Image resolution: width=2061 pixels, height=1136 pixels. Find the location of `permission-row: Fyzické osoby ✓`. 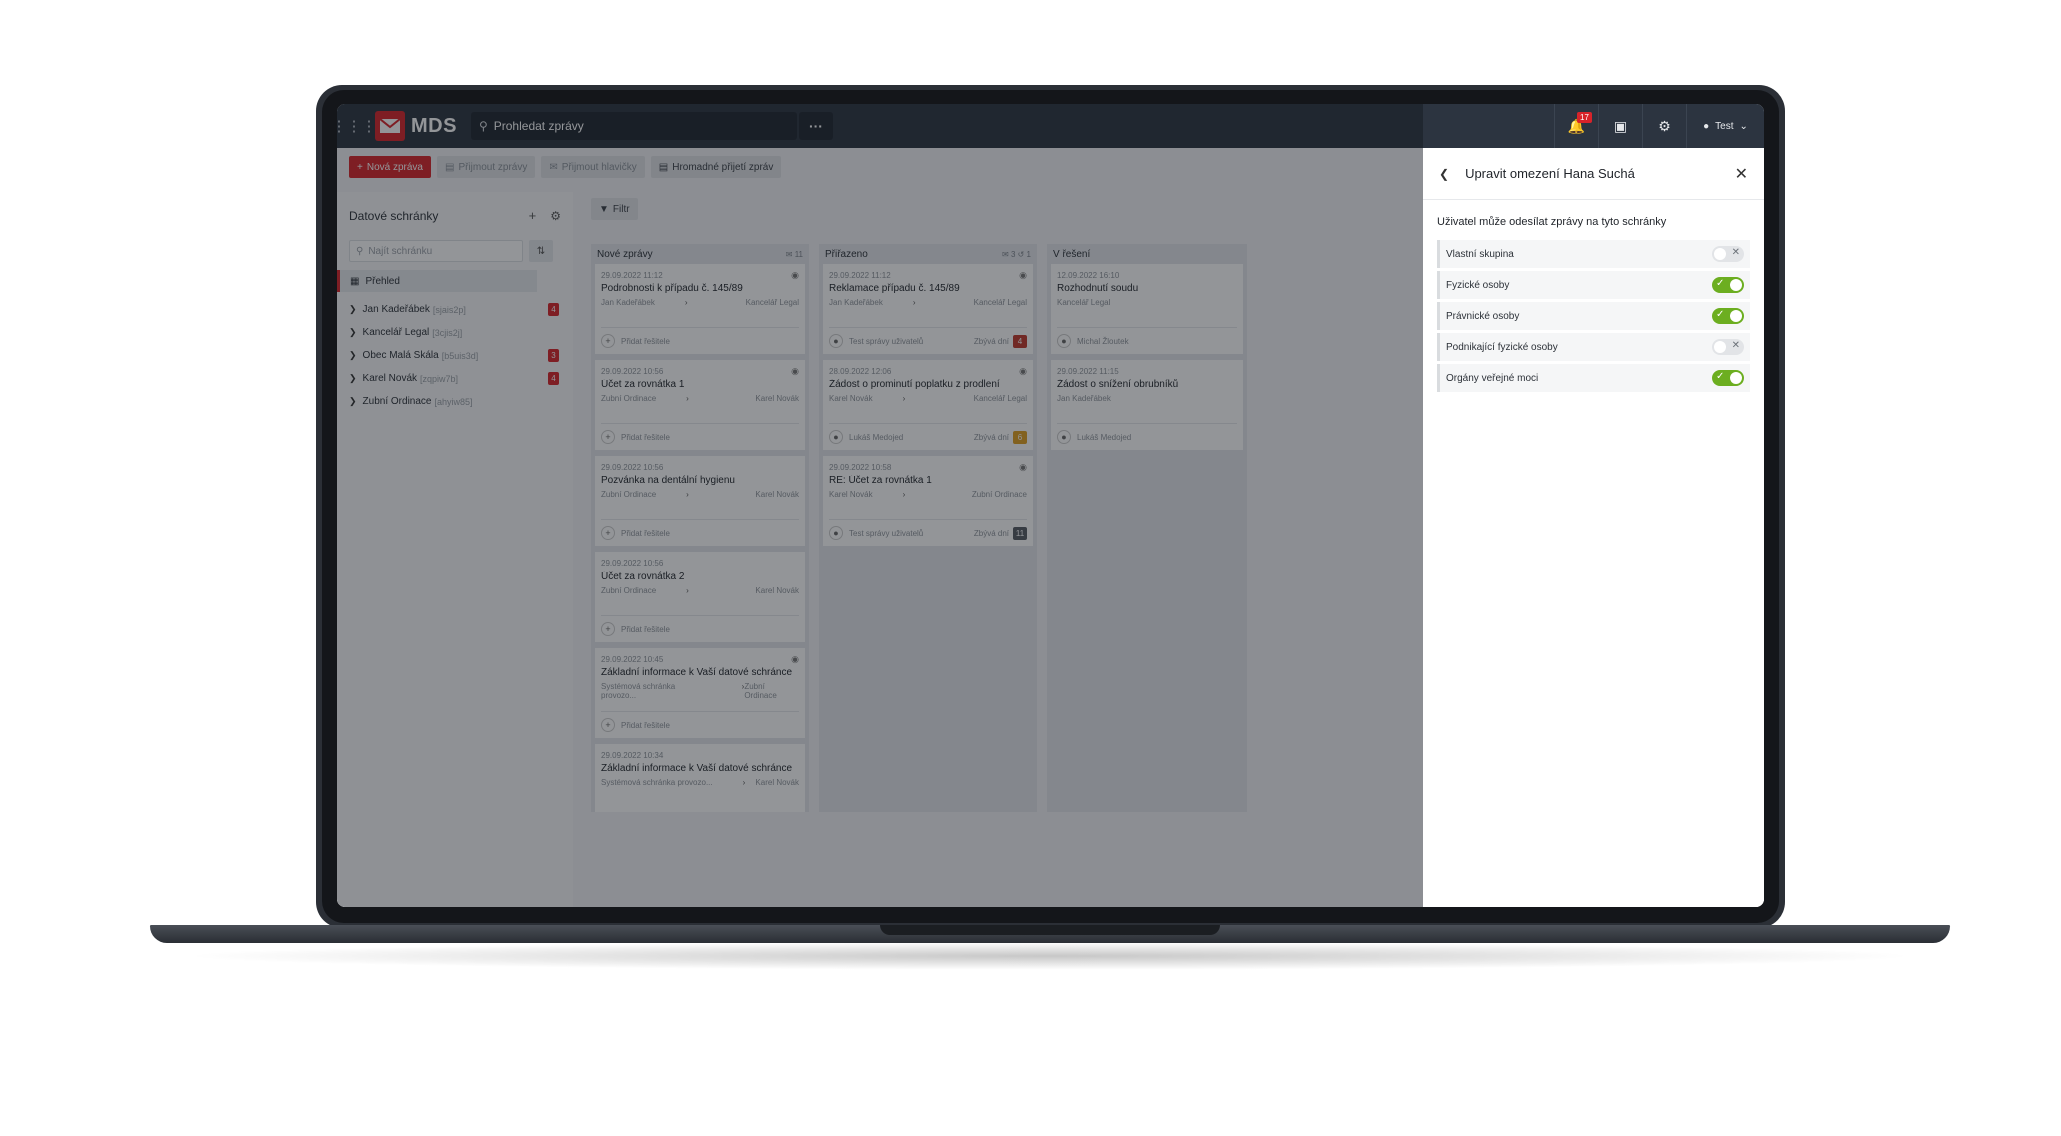

permission-row: Fyzické osoby ✓ is located at coordinates (1593, 285).